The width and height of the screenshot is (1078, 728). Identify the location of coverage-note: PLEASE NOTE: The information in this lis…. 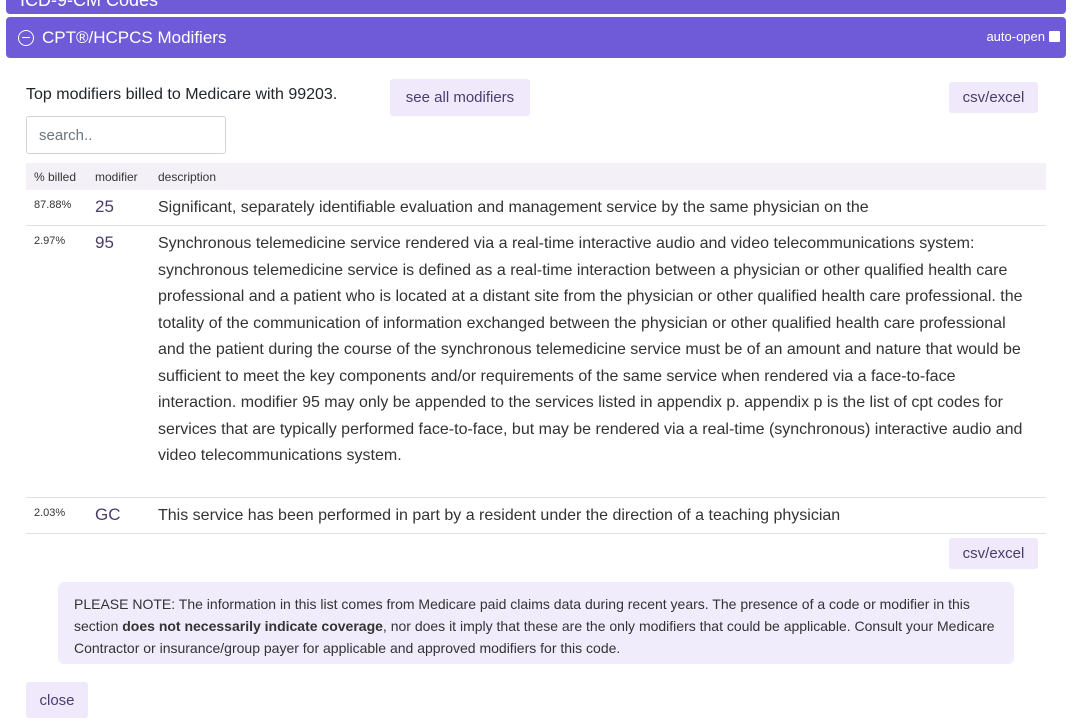
(536, 623).